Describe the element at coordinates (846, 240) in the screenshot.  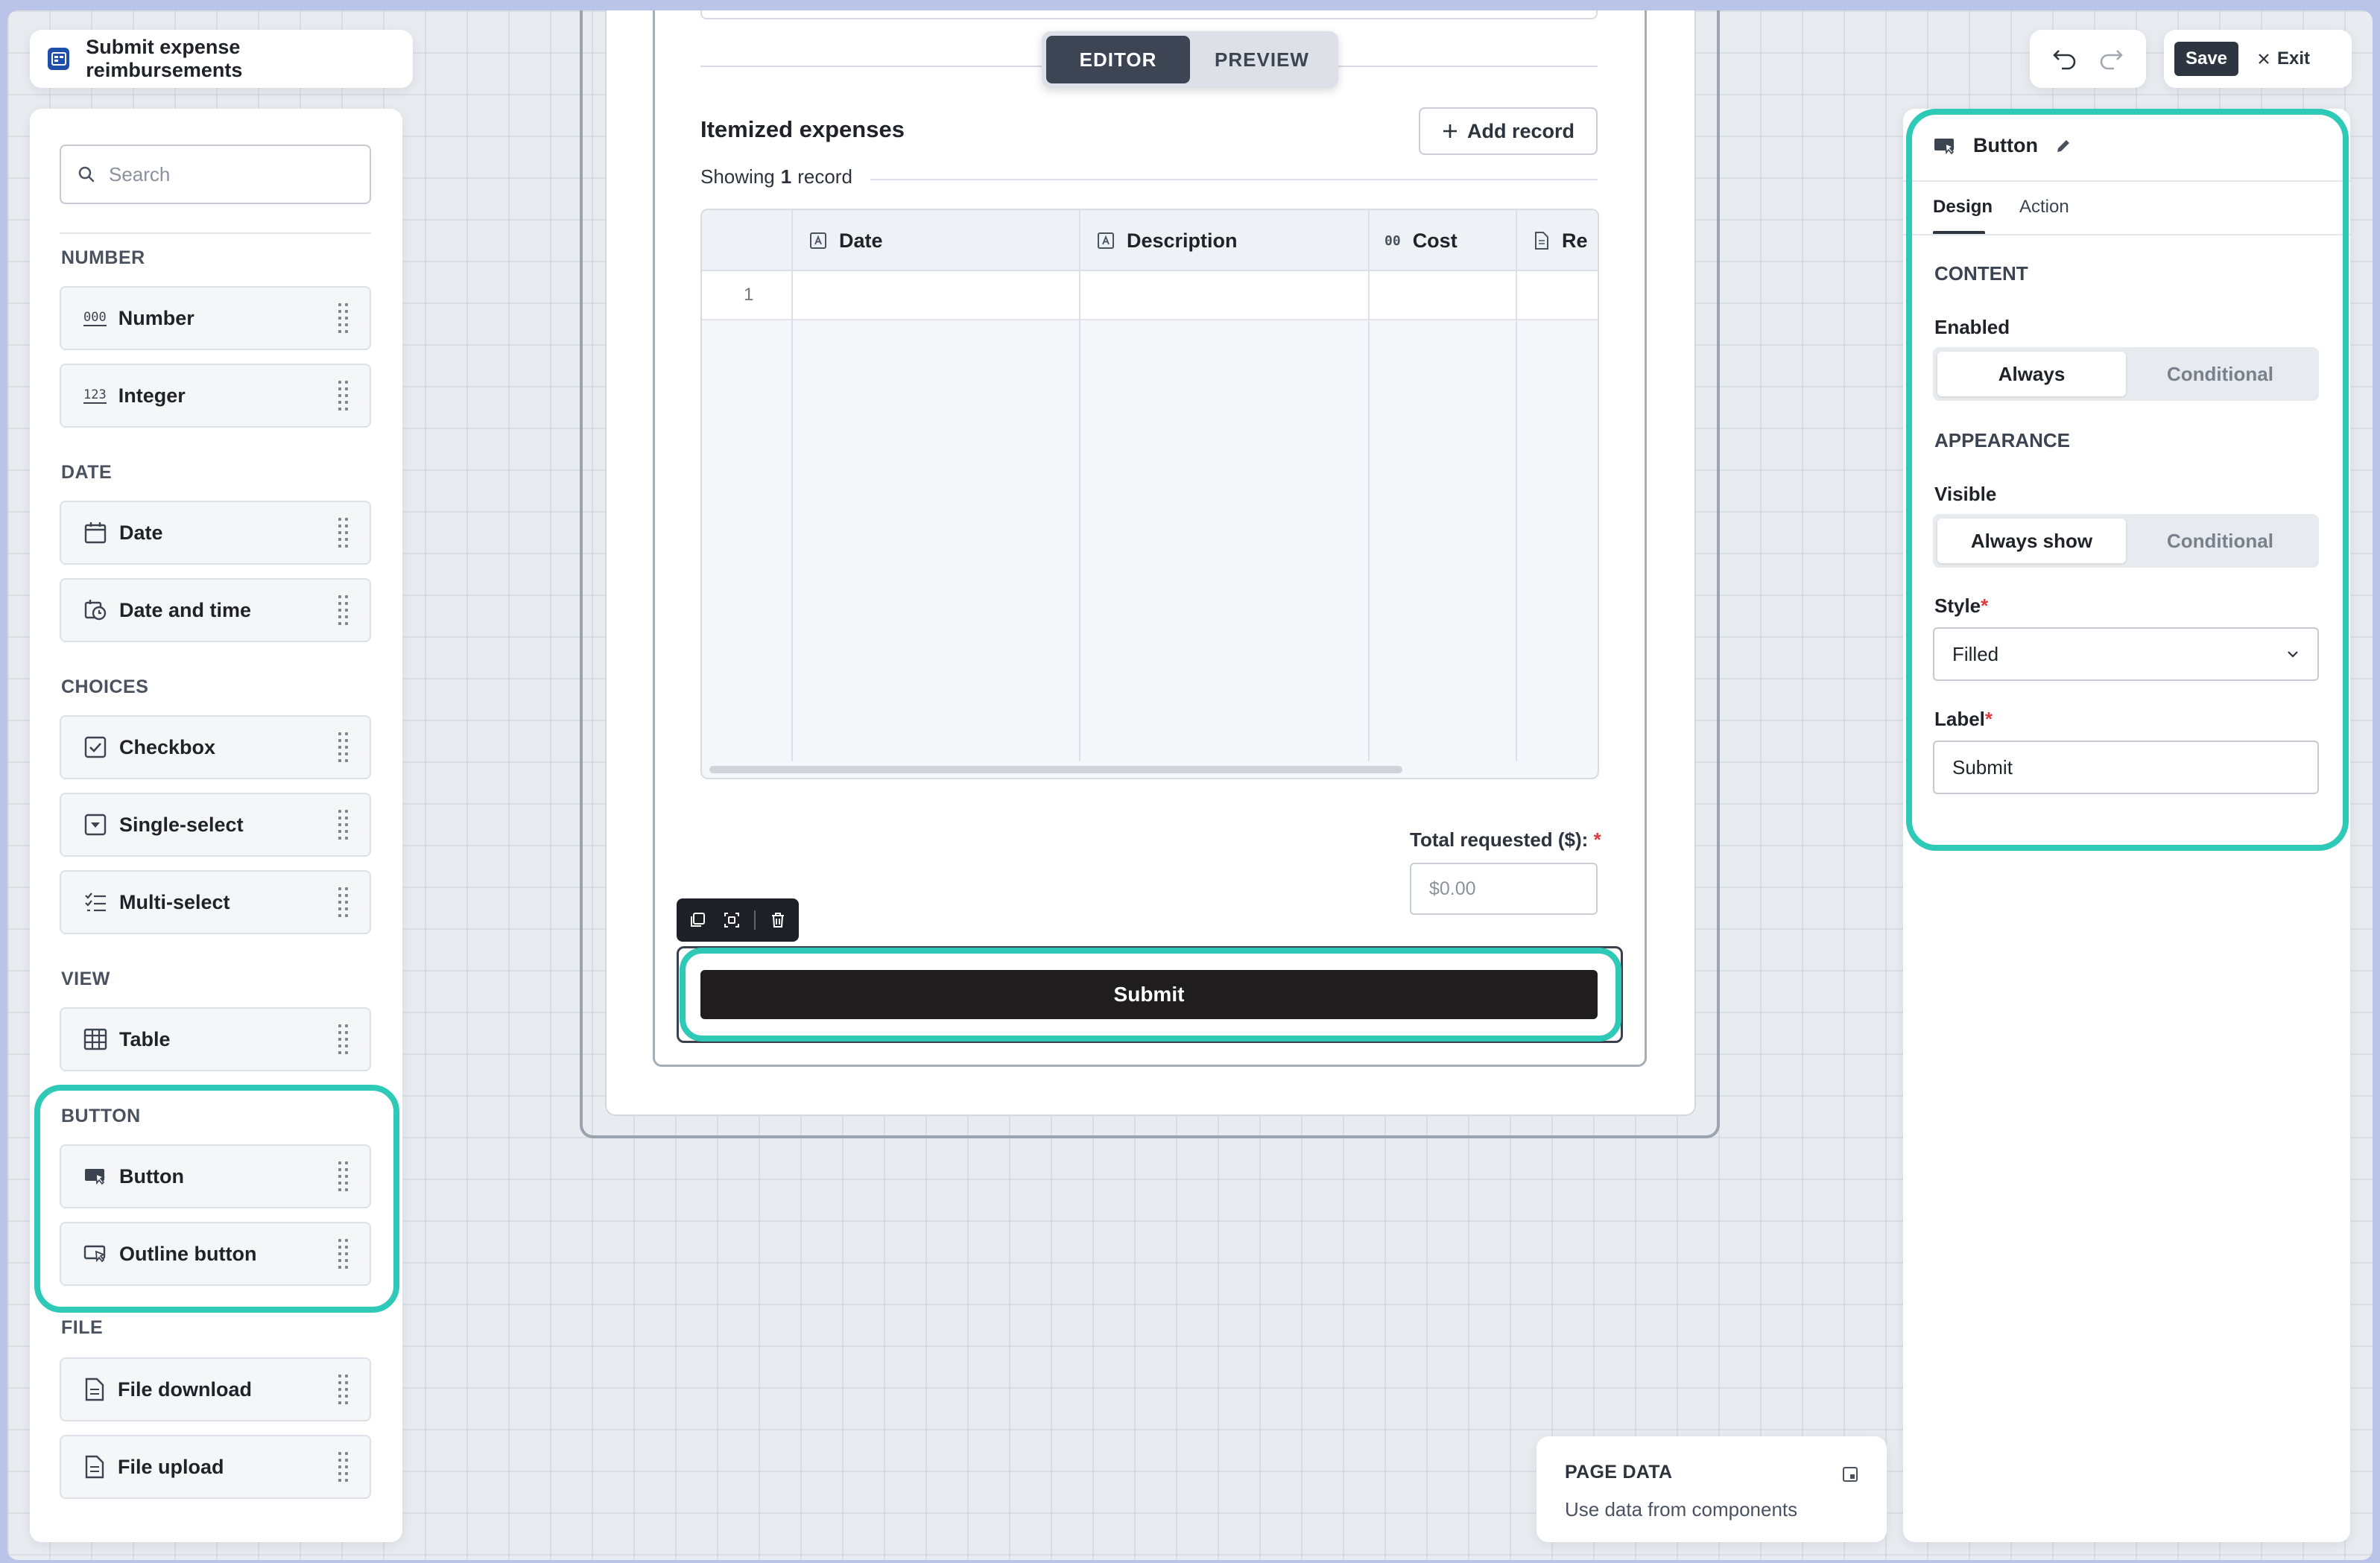
I see `column-header-date: Date` at that location.